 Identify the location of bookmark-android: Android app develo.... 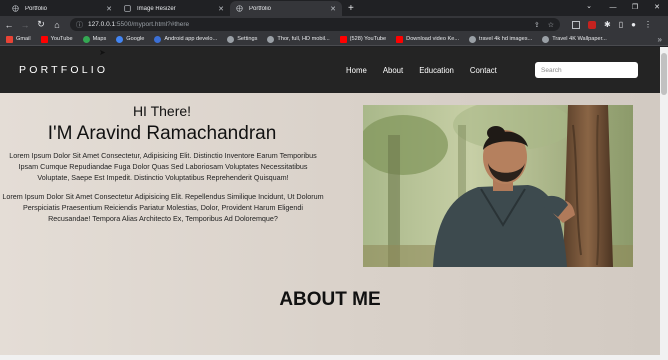
(185, 39).